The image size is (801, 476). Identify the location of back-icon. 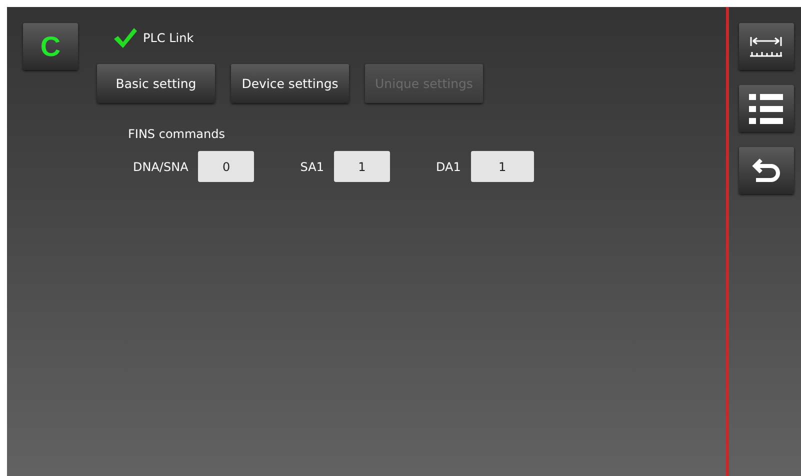
(766, 171).